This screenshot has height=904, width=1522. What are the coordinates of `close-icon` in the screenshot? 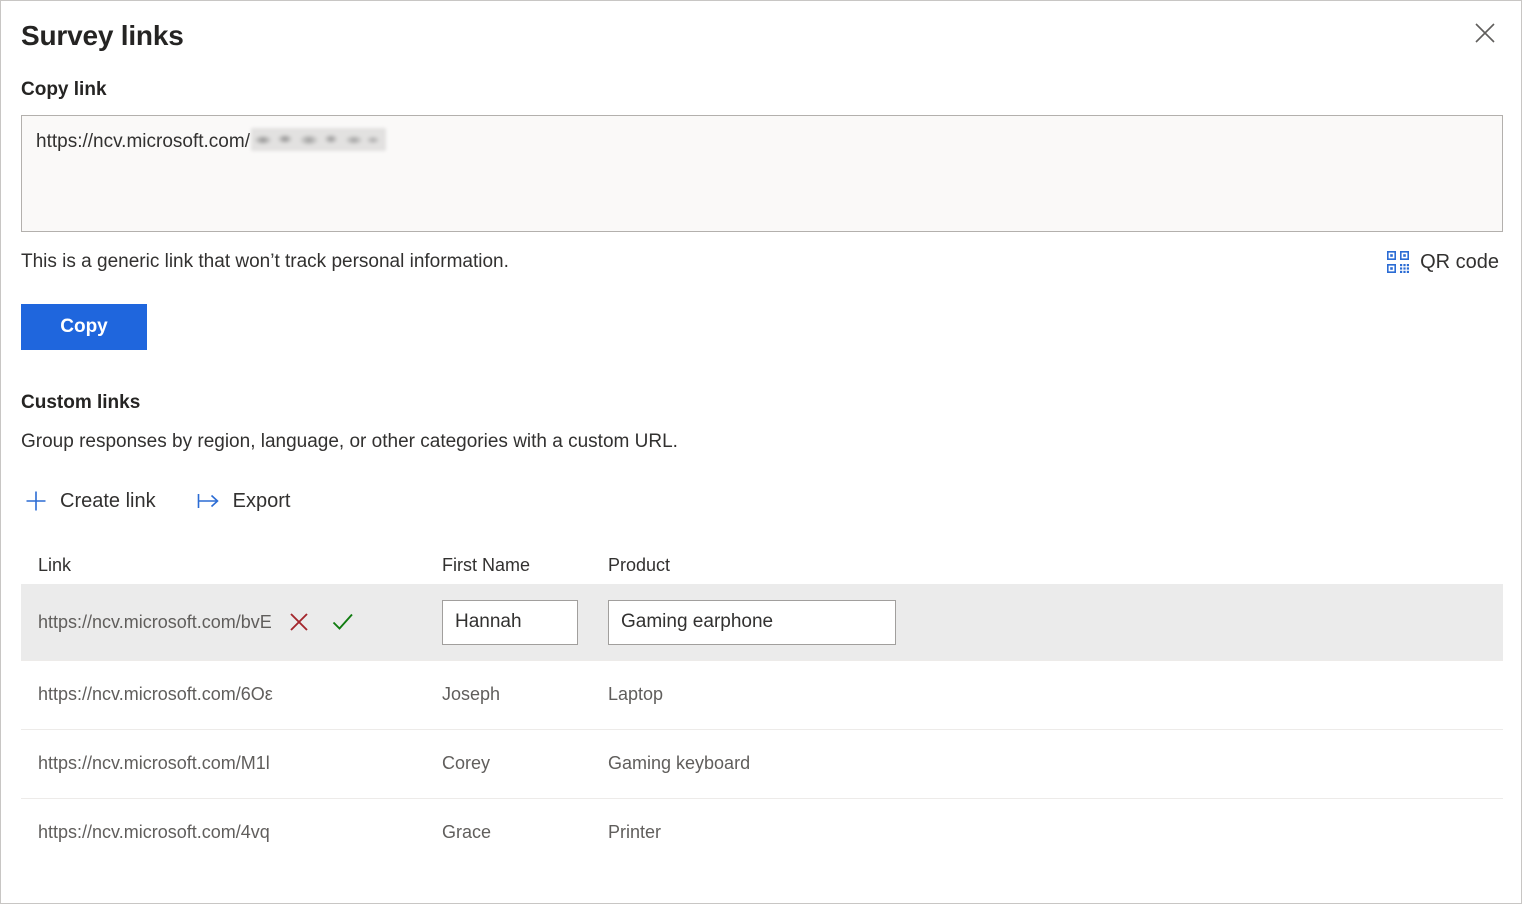 It's located at (1485, 33).